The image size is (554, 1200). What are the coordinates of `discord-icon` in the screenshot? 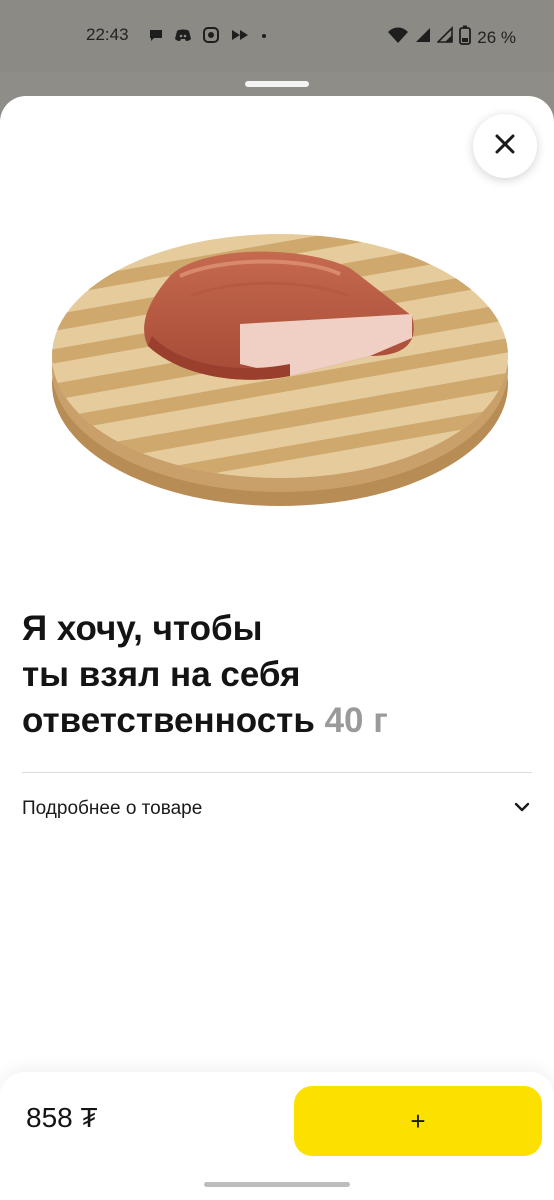 It's located at (183, 37).